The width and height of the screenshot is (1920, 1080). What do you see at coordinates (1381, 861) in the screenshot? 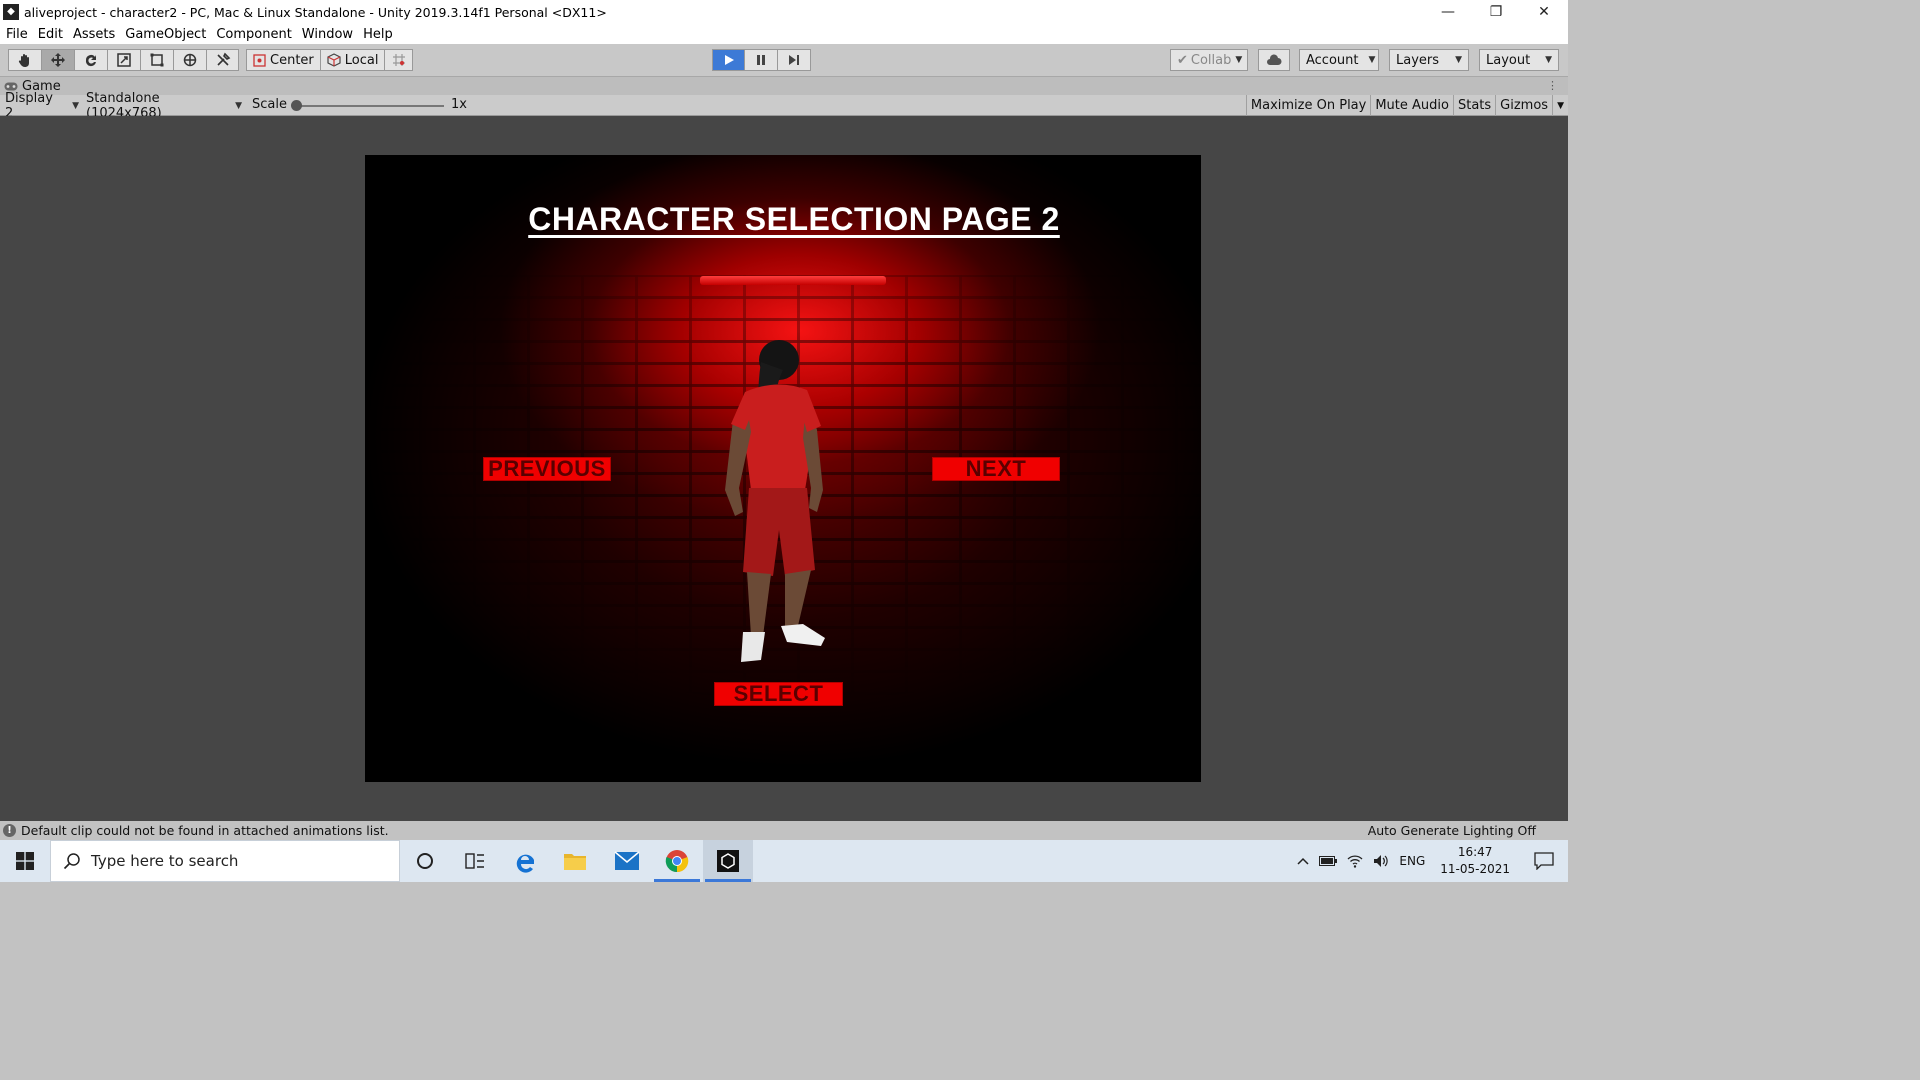
I see `volume-icon` at bounding box center [1381, 861].